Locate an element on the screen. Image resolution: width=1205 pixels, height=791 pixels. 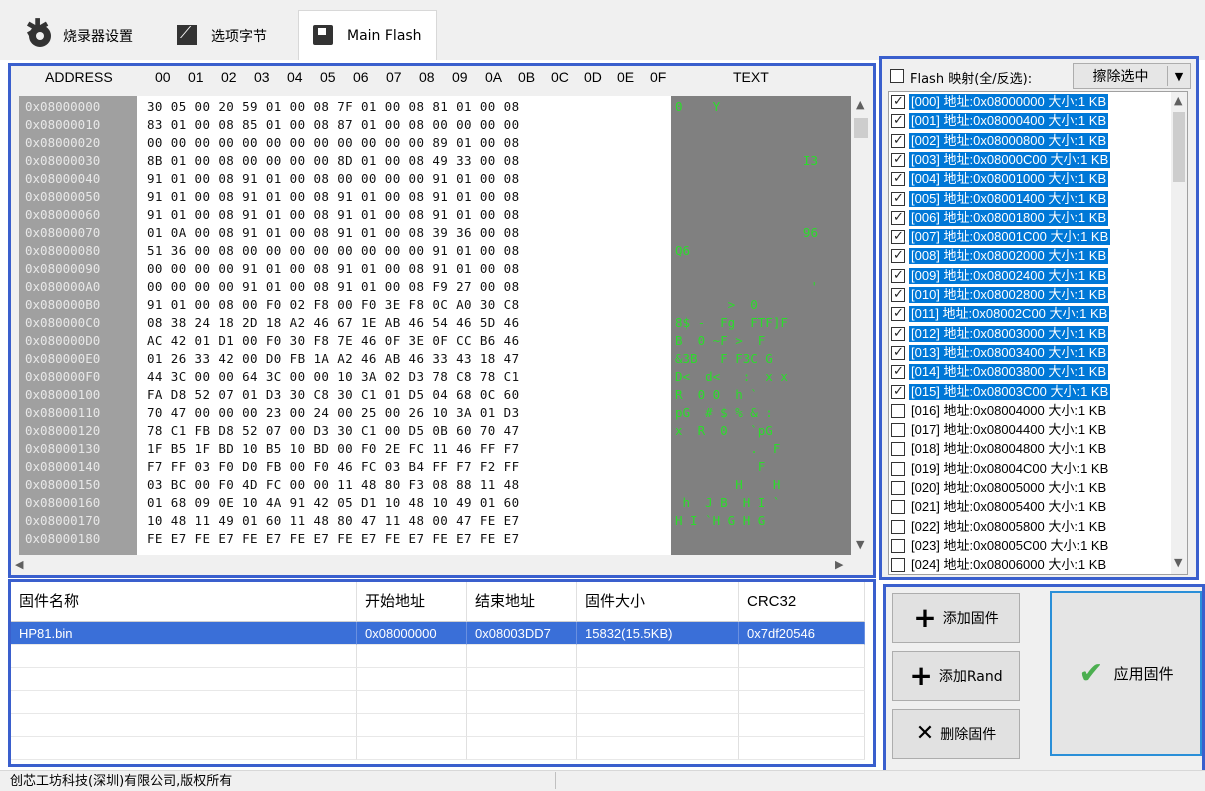
list-item: [014] 地址:0x08003800 大小:1 KB is located at coordinates (1030, 372).